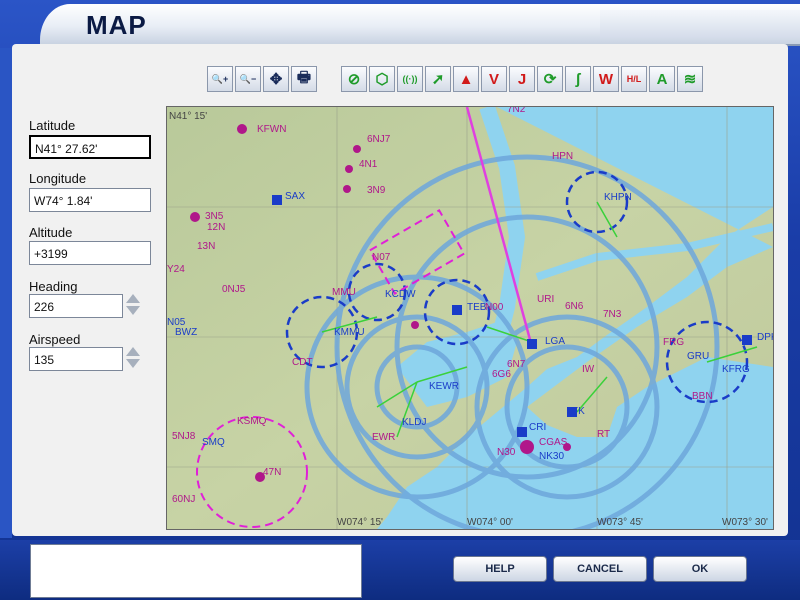 The height and width of the screenshot is (600, 800). What do you see at coordinates (360, 522) in the screenshot?
I see `svg-text: W074° 15'` at bounding box center [360, 522].